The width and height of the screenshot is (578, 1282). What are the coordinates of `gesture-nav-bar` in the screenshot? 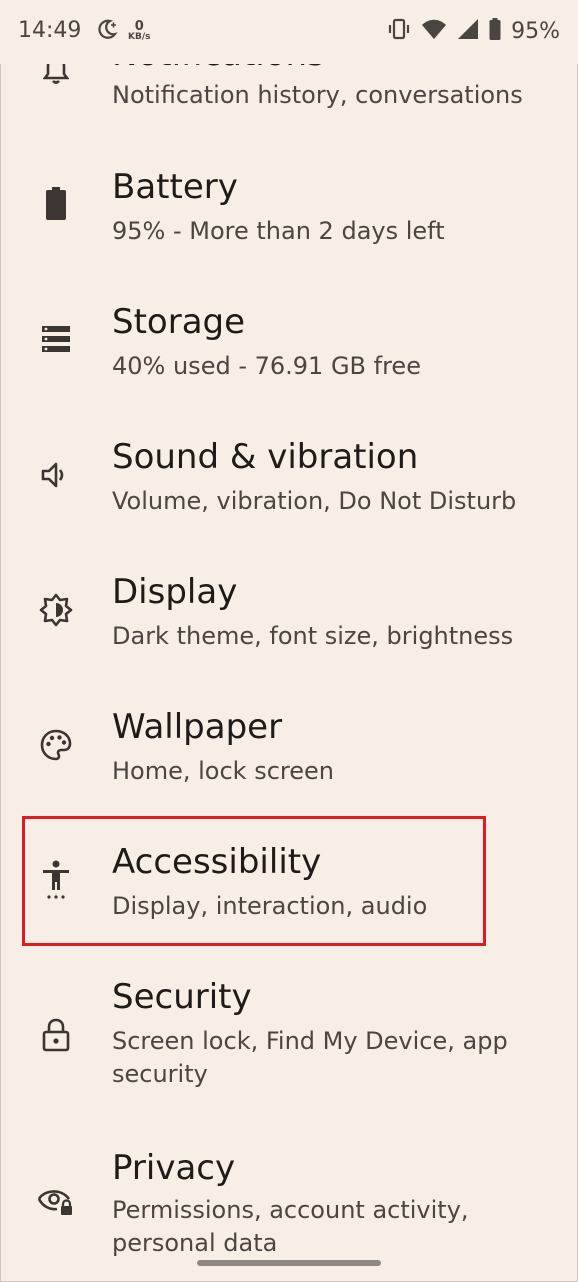 It's located at (289, 1263).